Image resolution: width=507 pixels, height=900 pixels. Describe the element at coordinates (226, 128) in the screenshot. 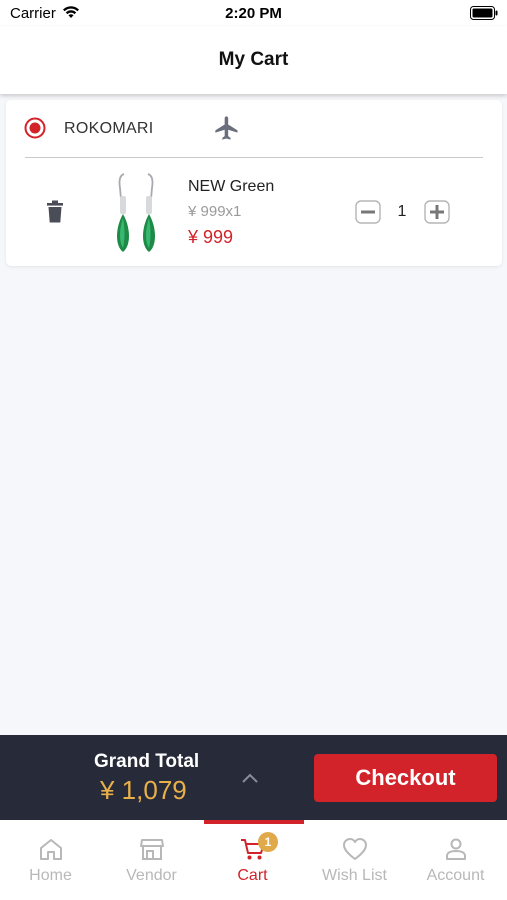

I see `plane-icon` at that location.